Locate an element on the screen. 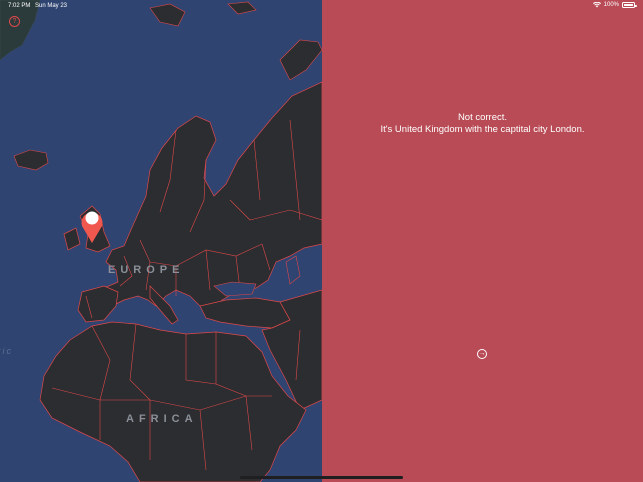 The image size is (643, 482). home-indicator is located at coordinates (321, 477).